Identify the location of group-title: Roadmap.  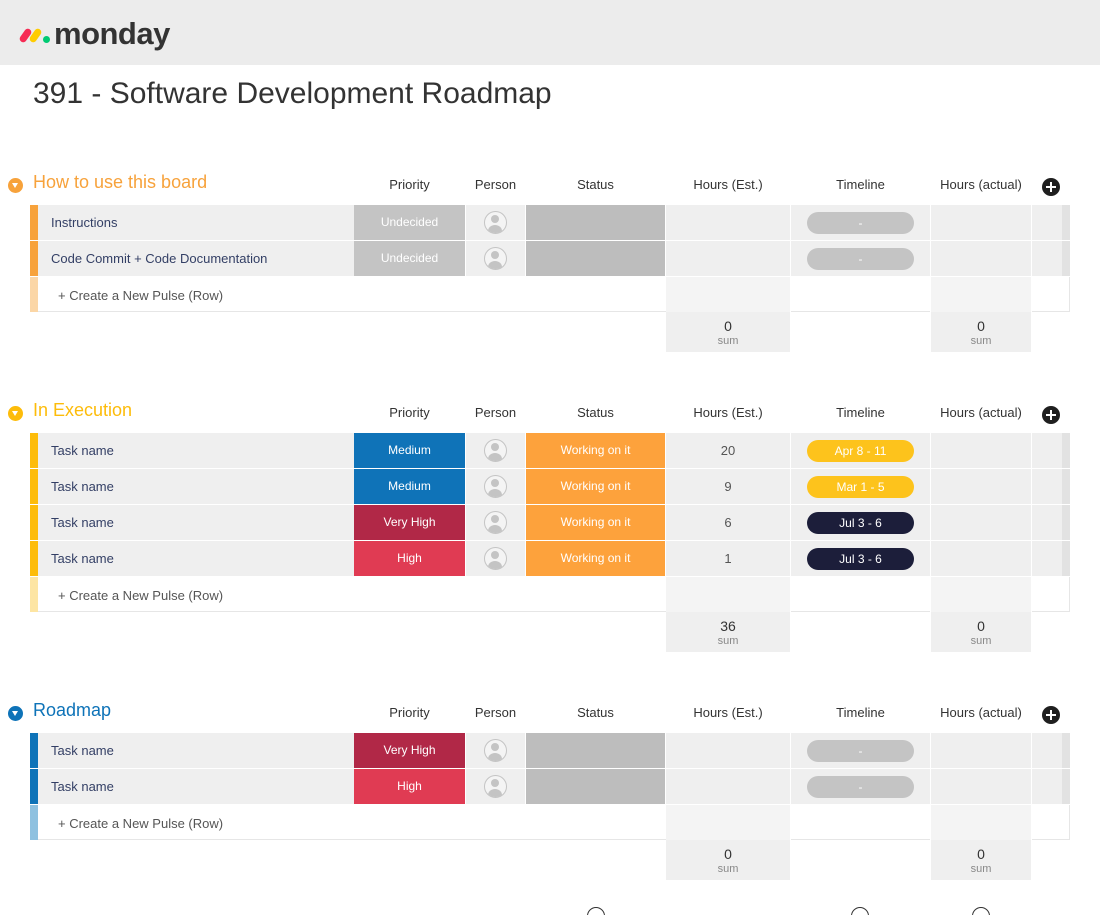
(72, 710).